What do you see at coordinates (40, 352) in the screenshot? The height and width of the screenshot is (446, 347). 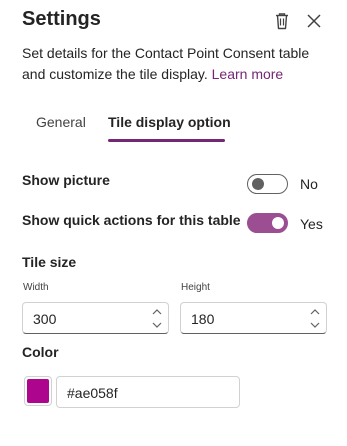 I see `color-label: Color` at bounding box center [40, 352].